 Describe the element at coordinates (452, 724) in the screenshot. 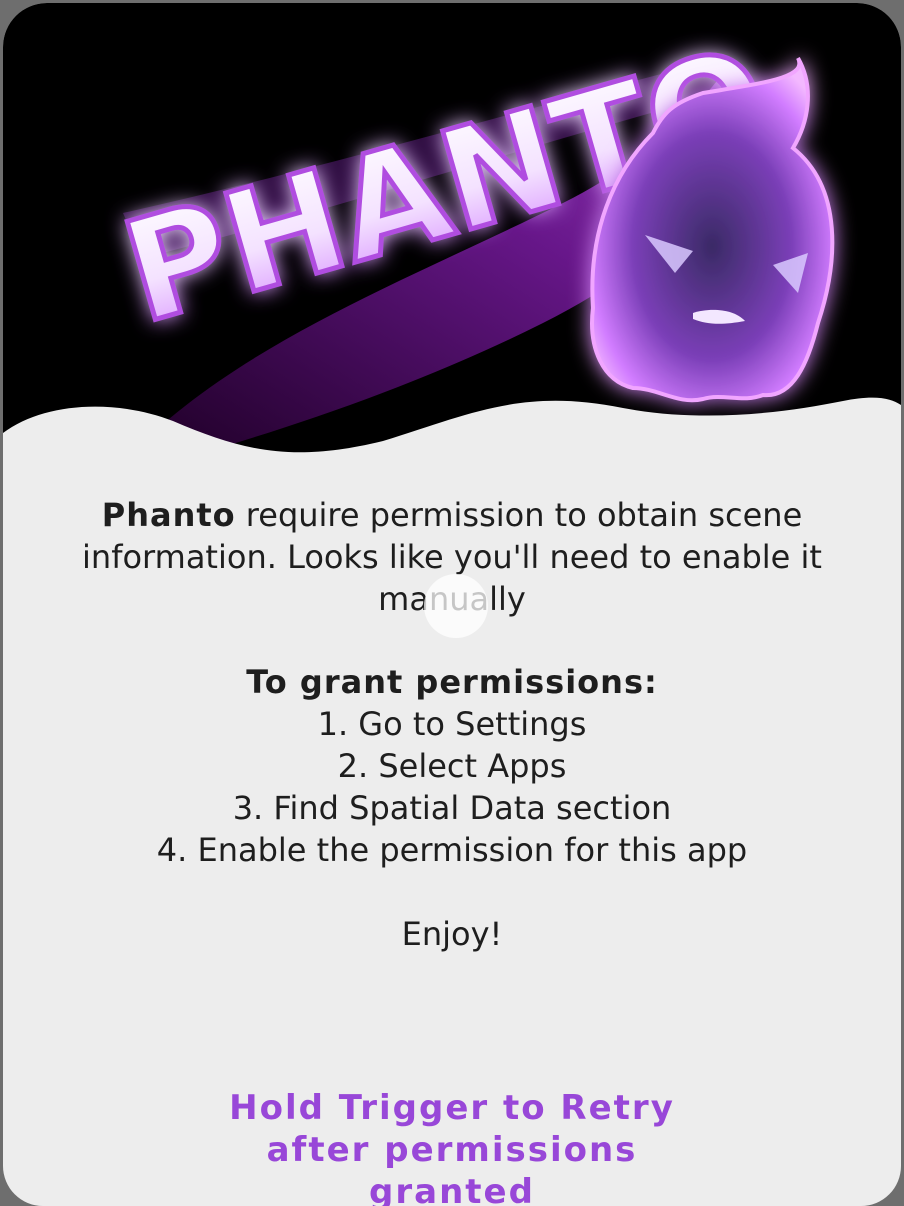

I see `instruction-step: 1. Go to Settings` at that location.